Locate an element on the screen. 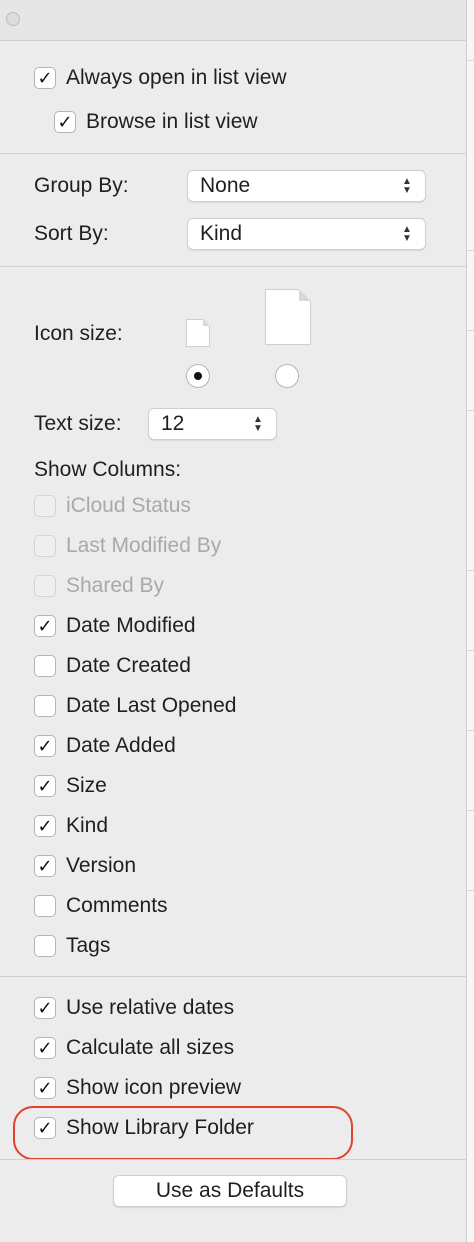  always-open-checkbox: ✓ is located at coordinates (45, 78).